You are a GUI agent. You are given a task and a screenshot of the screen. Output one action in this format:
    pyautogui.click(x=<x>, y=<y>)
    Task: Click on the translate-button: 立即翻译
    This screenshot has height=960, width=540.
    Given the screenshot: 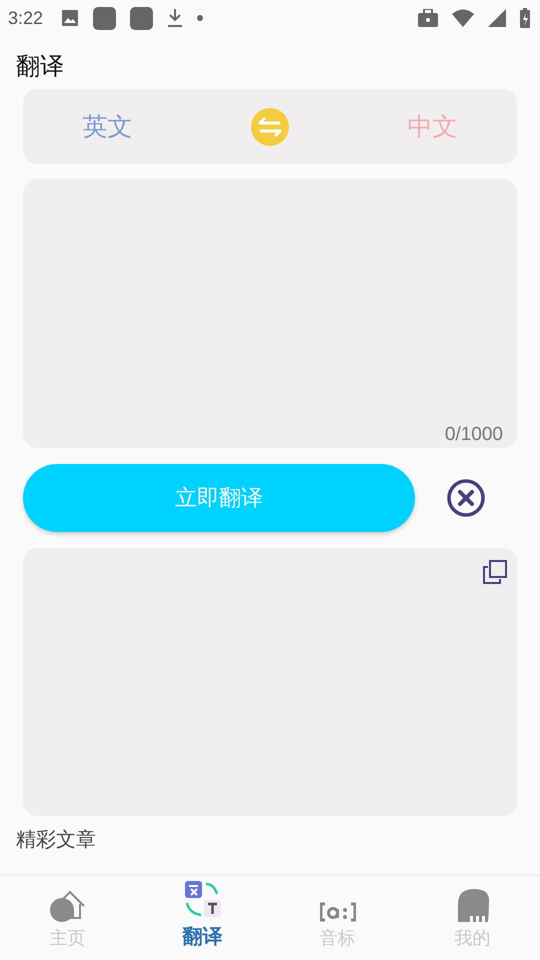 What is the action you would take?
    pyautogui.click(x=219, y=498)
    